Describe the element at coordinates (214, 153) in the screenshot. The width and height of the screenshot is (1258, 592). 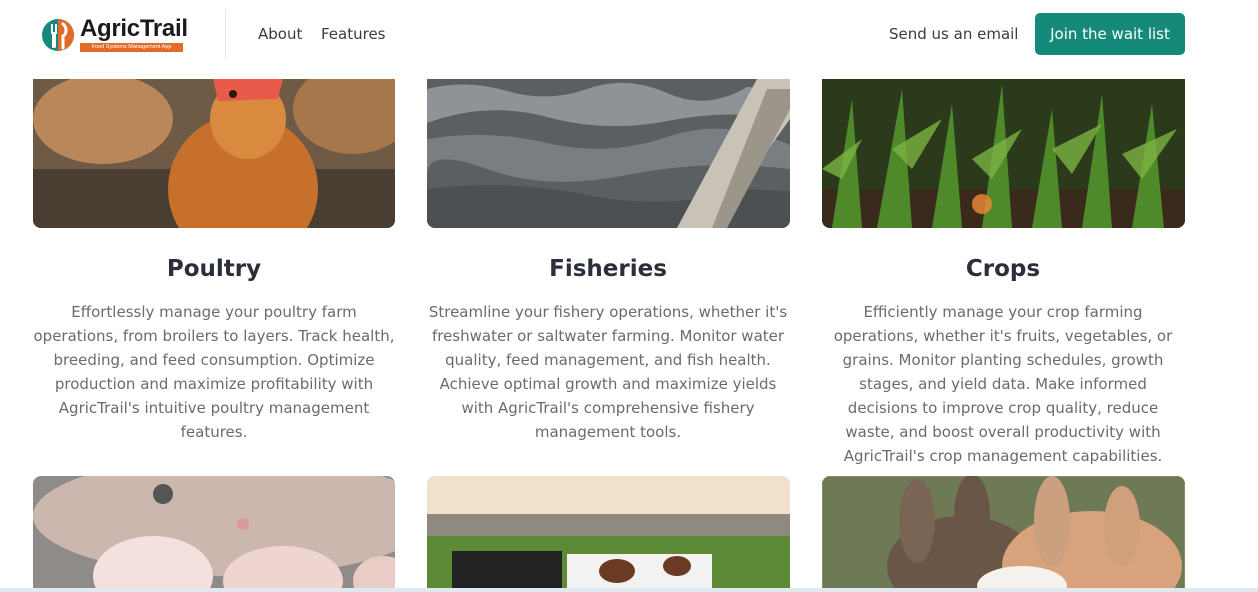
I see `poultry-image` at that location.